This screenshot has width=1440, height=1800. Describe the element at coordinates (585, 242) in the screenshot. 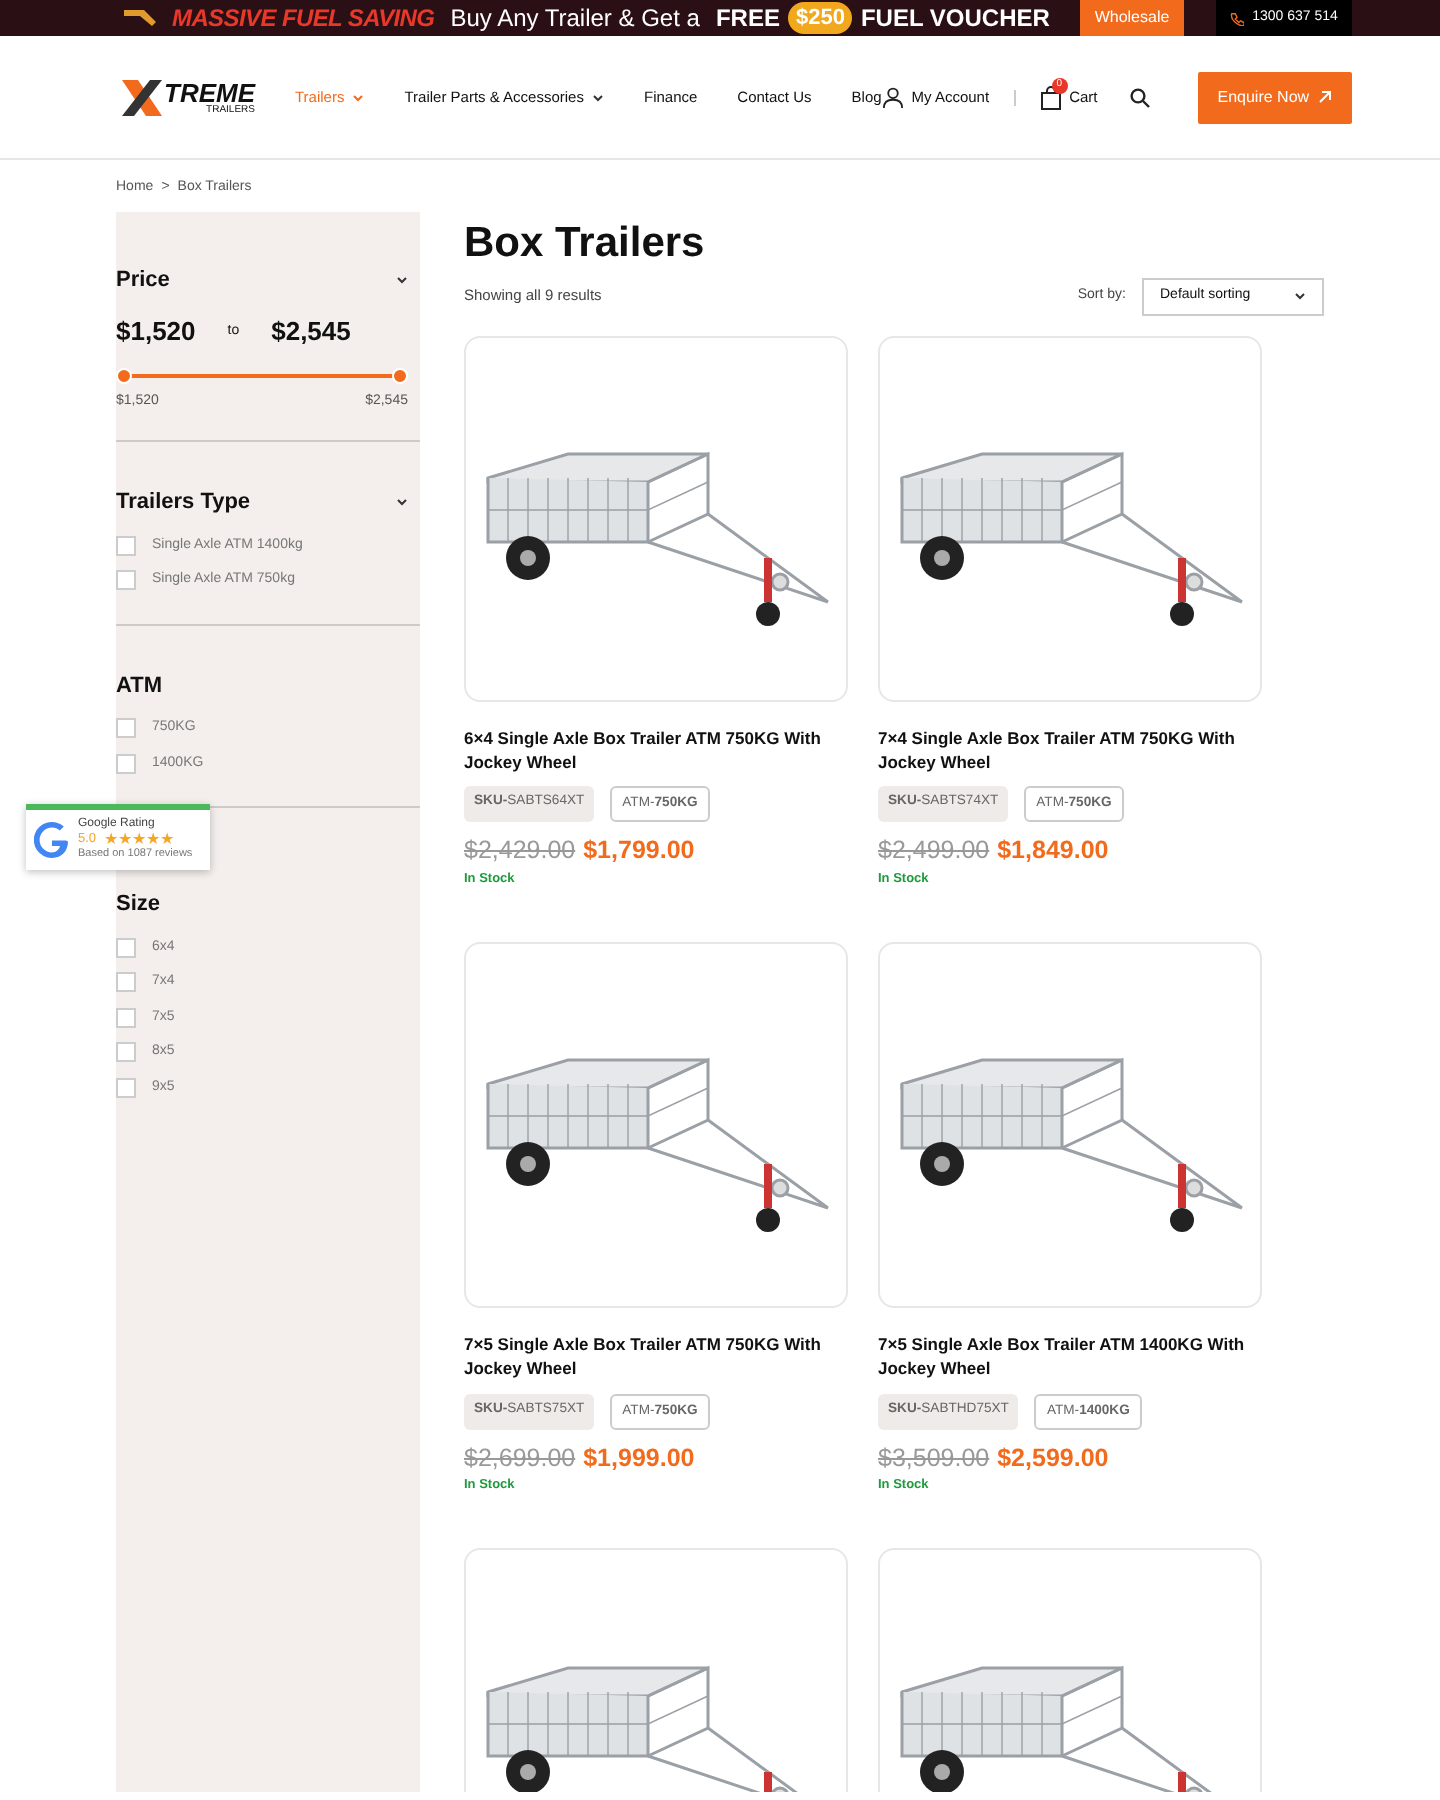

I see `page-title: Box Trailers` at that location.